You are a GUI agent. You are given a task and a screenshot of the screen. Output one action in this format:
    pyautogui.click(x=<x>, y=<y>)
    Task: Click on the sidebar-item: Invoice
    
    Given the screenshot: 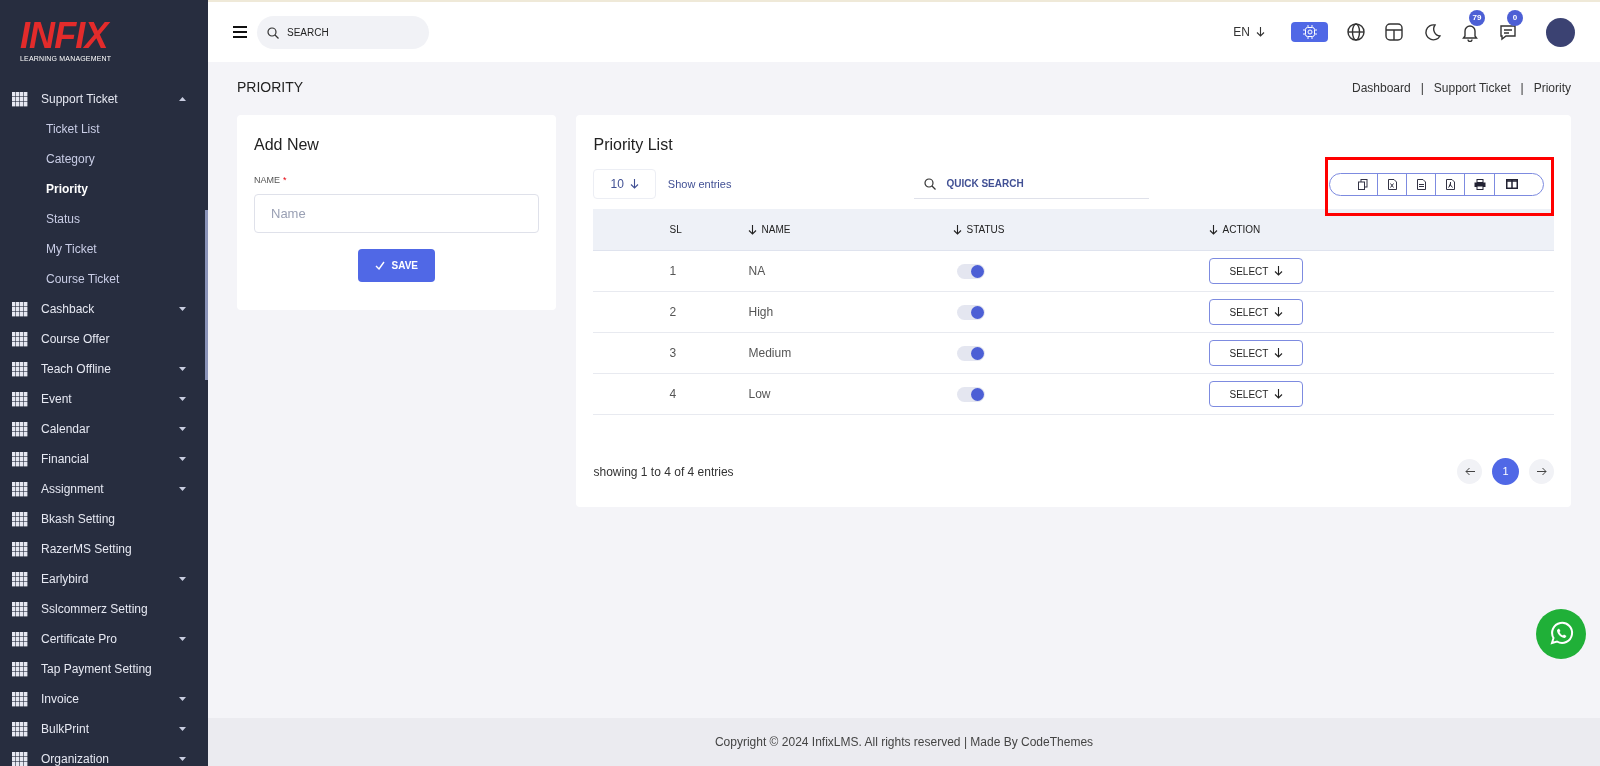 What is the action you would take?
    pyautogui.click(x=104, y=699)
    